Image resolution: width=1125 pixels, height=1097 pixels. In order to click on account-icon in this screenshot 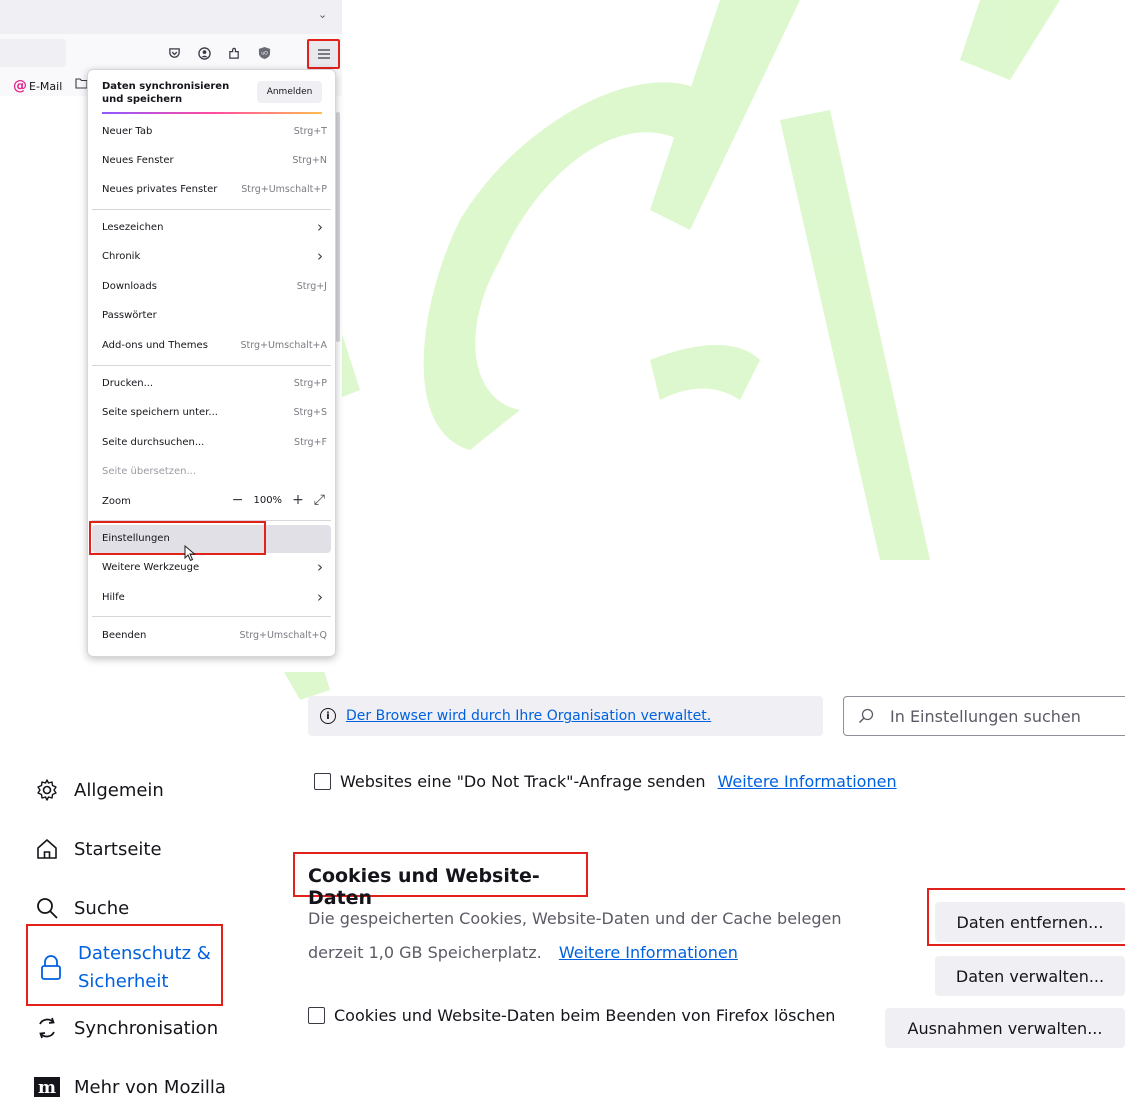, I will do `click(204, 53)`.